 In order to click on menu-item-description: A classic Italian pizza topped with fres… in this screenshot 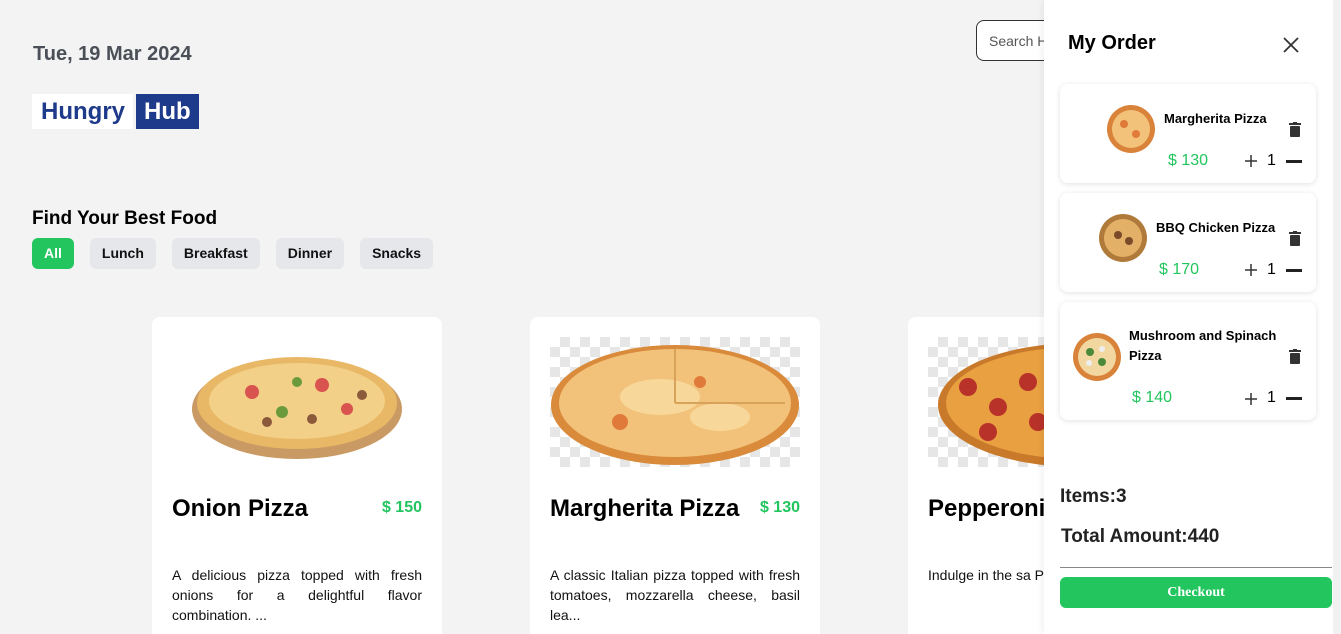, I will do `click(675, 595)`.